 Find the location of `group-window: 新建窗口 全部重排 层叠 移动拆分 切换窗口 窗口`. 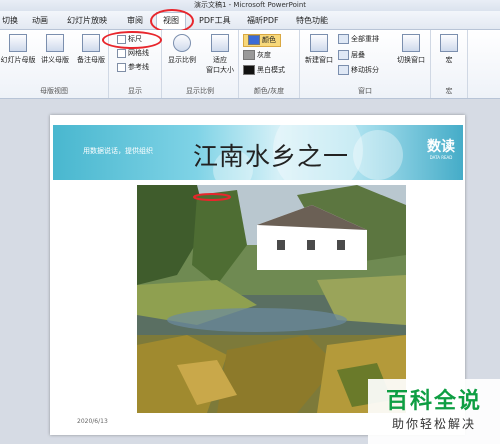

group-window: 新建窗口 全部重排 层叠 移动拆分 切换窗口 窗口 is located at coordinates (365, 64).